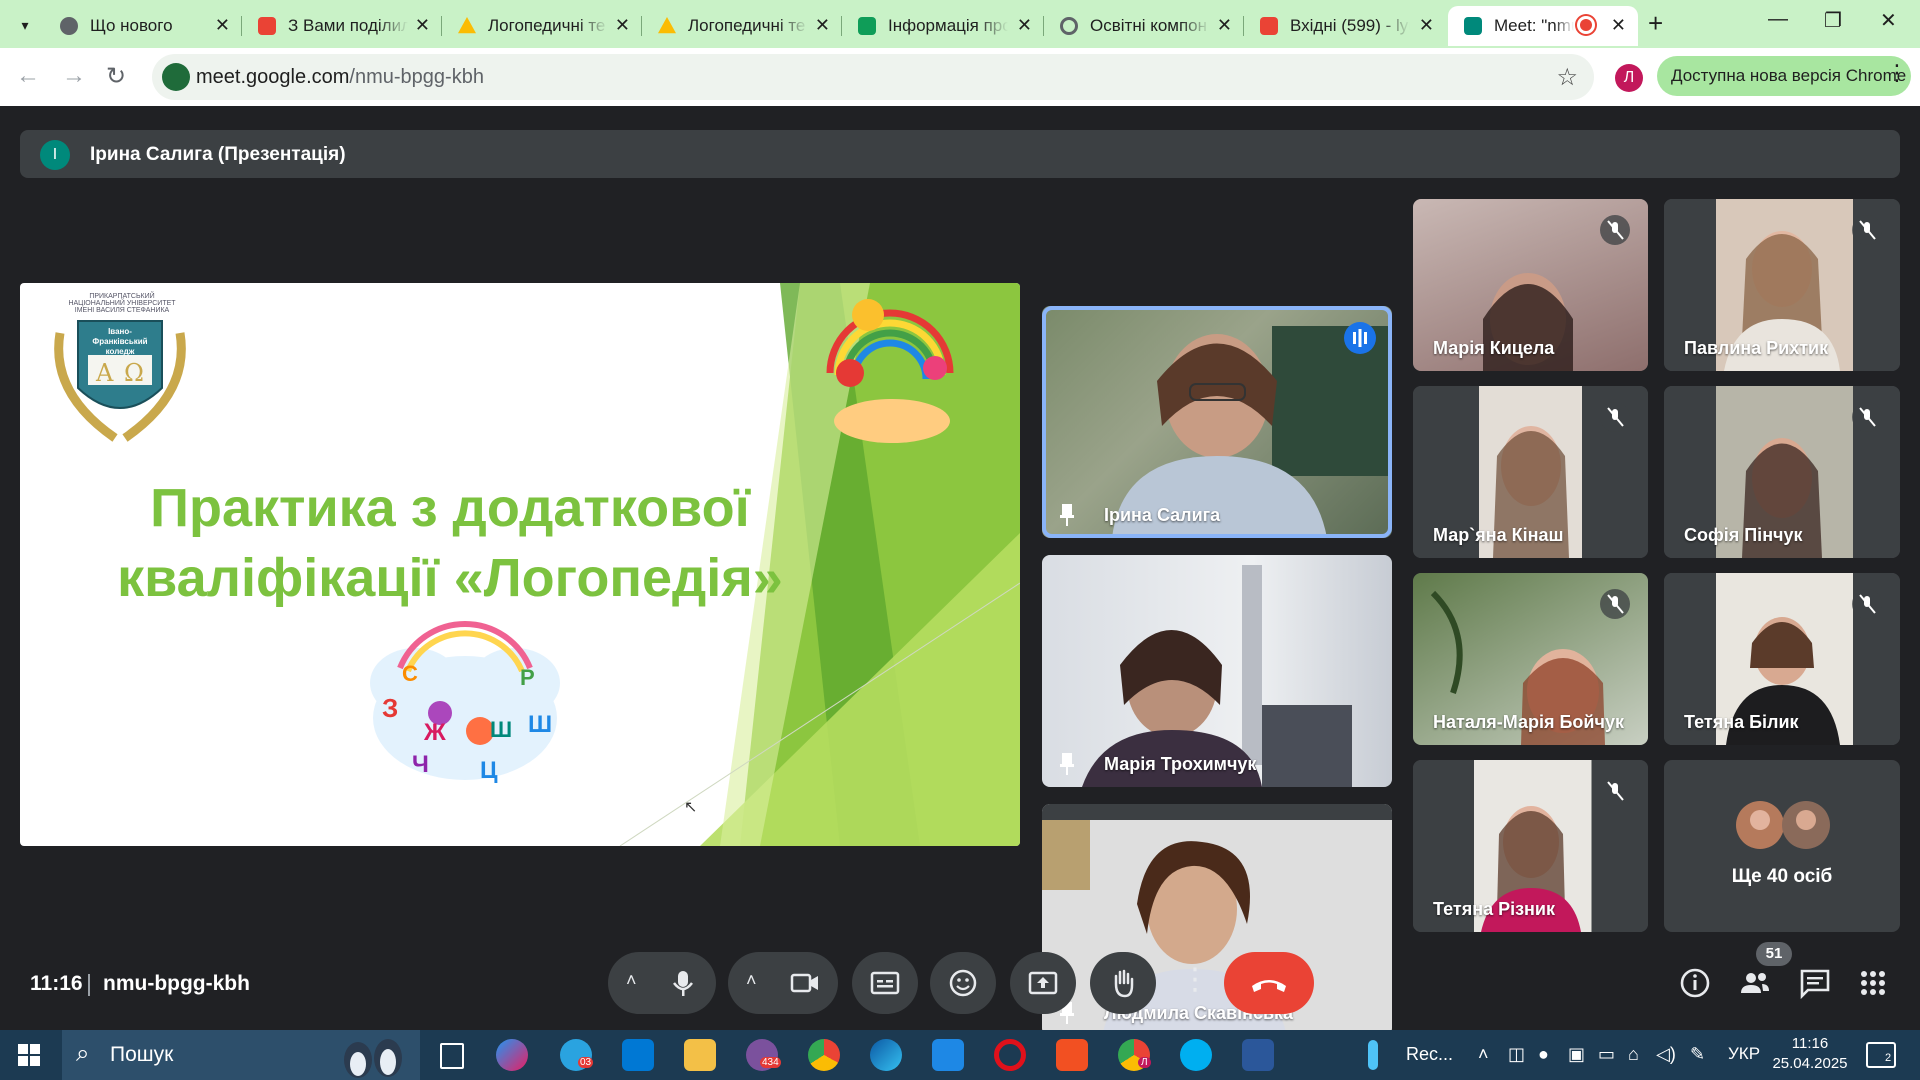  What do you see at coordinates (542, 26) in the screenshot?
I see `tab-2: Логопедичні те ✕` at bounding box center [542, 26].